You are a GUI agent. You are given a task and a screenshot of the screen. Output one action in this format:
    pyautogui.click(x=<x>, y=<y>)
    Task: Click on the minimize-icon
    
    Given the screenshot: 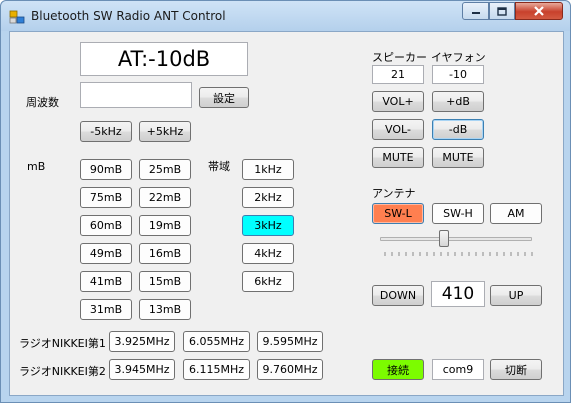 What is the action you would take?
    pyautogui.click(x=475, y=13)
    